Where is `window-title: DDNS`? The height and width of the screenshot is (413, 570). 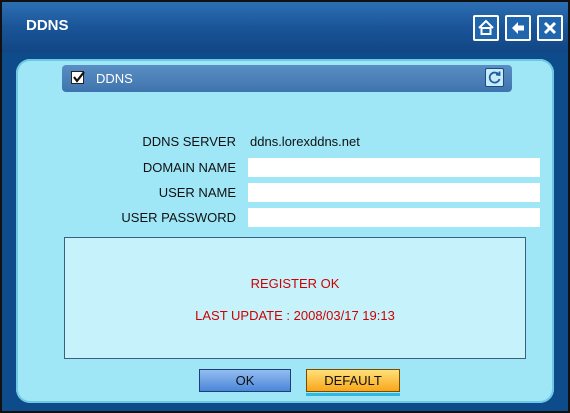 window-title: DDNS is located at coordinates (47, 25).